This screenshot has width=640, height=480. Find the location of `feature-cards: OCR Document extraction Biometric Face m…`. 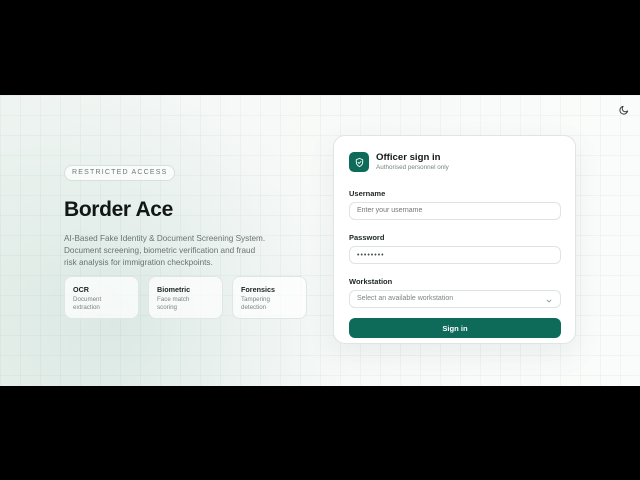

feature-cards: OCR Document extraction Biometric Face m… is located at coordinates (185, 297).